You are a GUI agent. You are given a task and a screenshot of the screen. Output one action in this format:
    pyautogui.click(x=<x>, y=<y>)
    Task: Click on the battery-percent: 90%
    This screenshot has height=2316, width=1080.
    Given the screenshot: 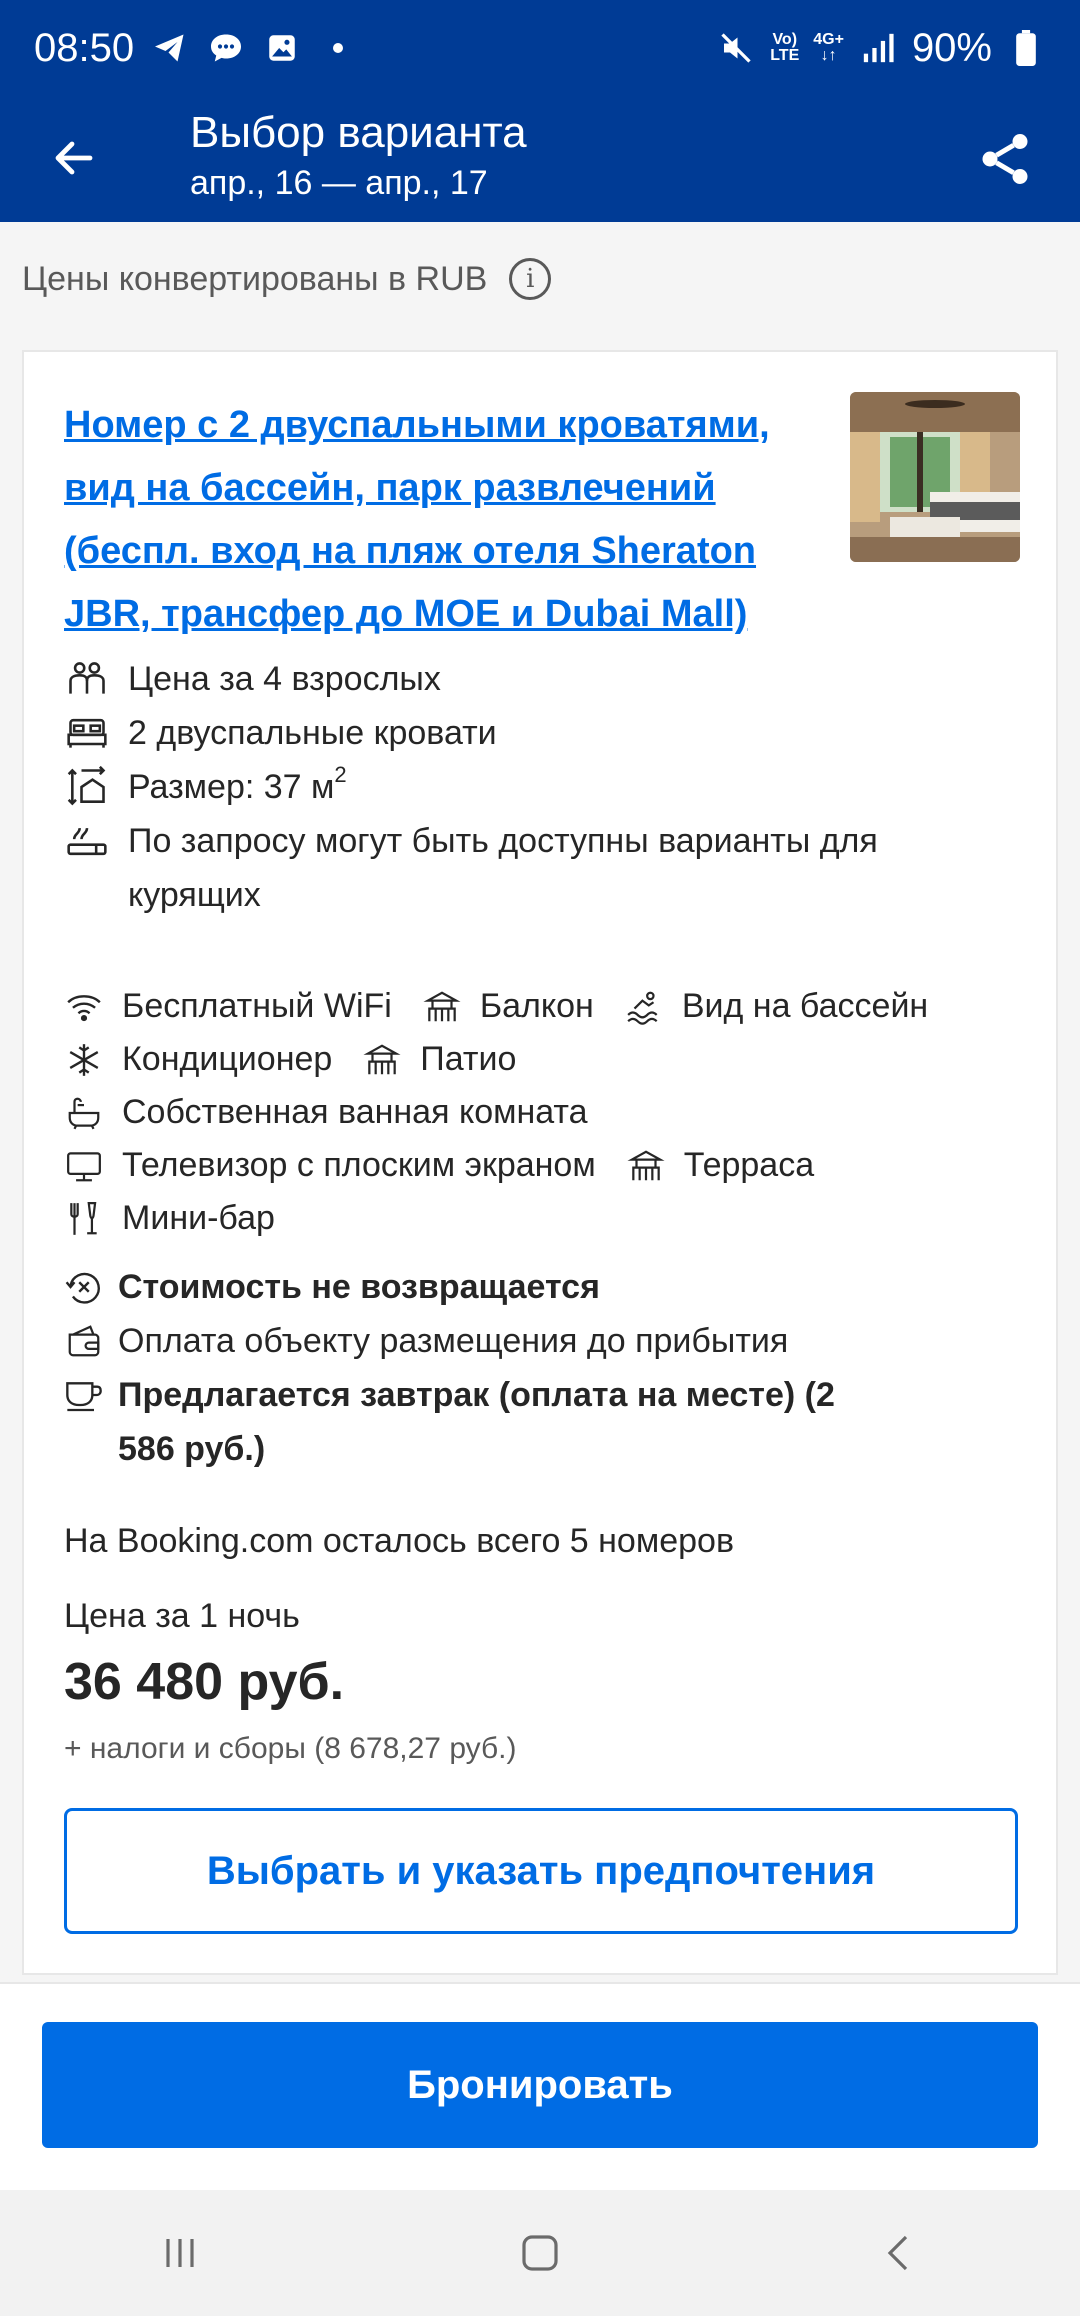 What is the action you would take?
    pyautogui.click(x=951, y=47)
    